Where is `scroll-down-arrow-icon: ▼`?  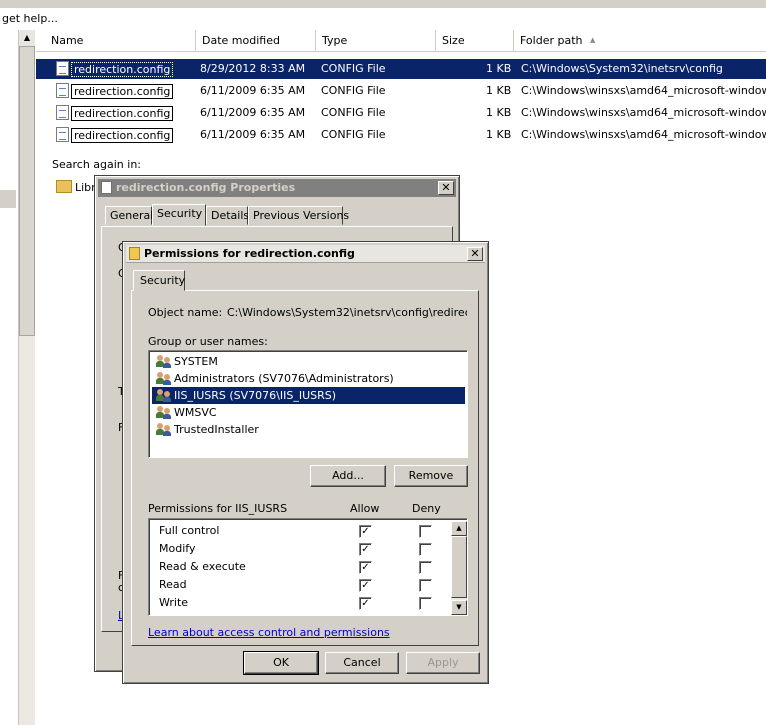 scroll-down-arrow-icon: ▼ is located at coordinates (459, 607).